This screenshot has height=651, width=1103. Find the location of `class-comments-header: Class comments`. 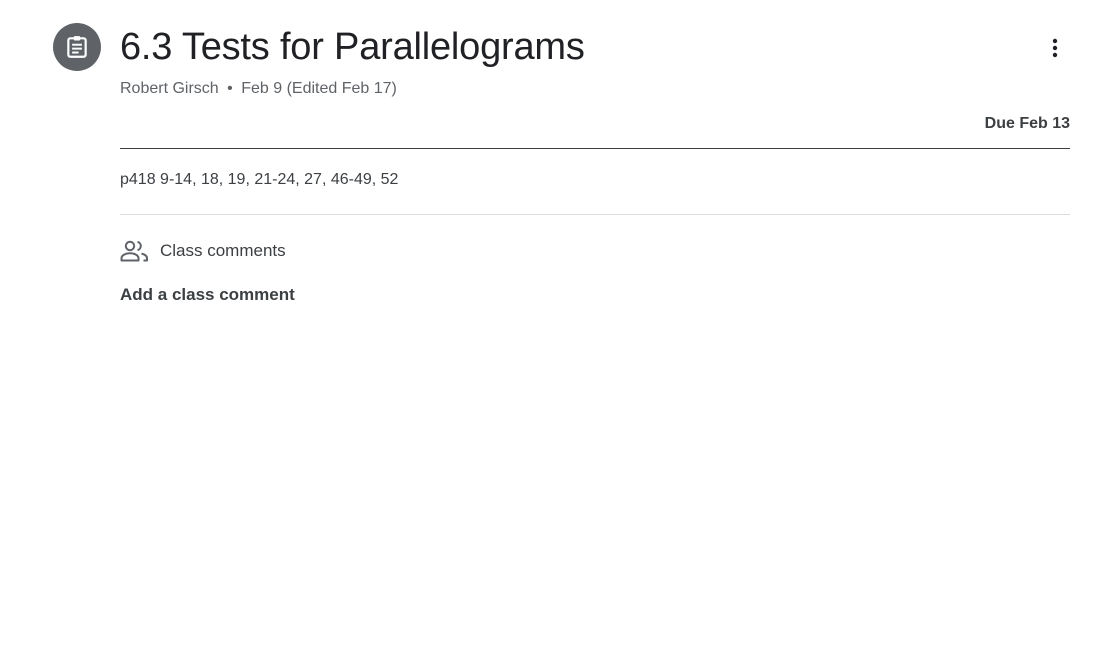

class-comments-header: Class comments is located at coordinates (203, 251).